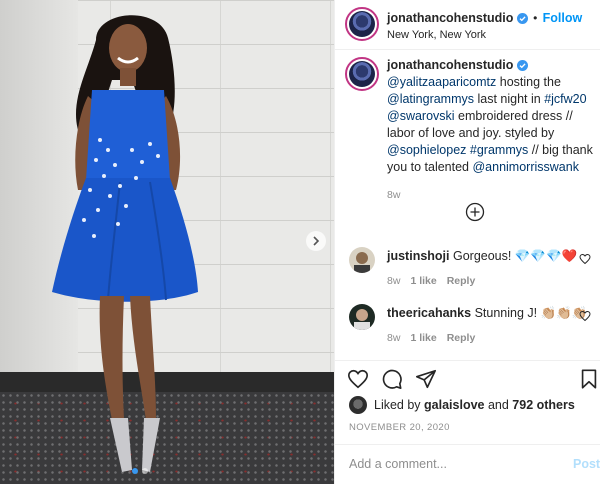 Image resolution: width=600 pixels, height=484 pixels. Describe the element at coordinates (399, 427) in the screenshot. I see `post-date: NOVEMBER 20, 2020` at that location.